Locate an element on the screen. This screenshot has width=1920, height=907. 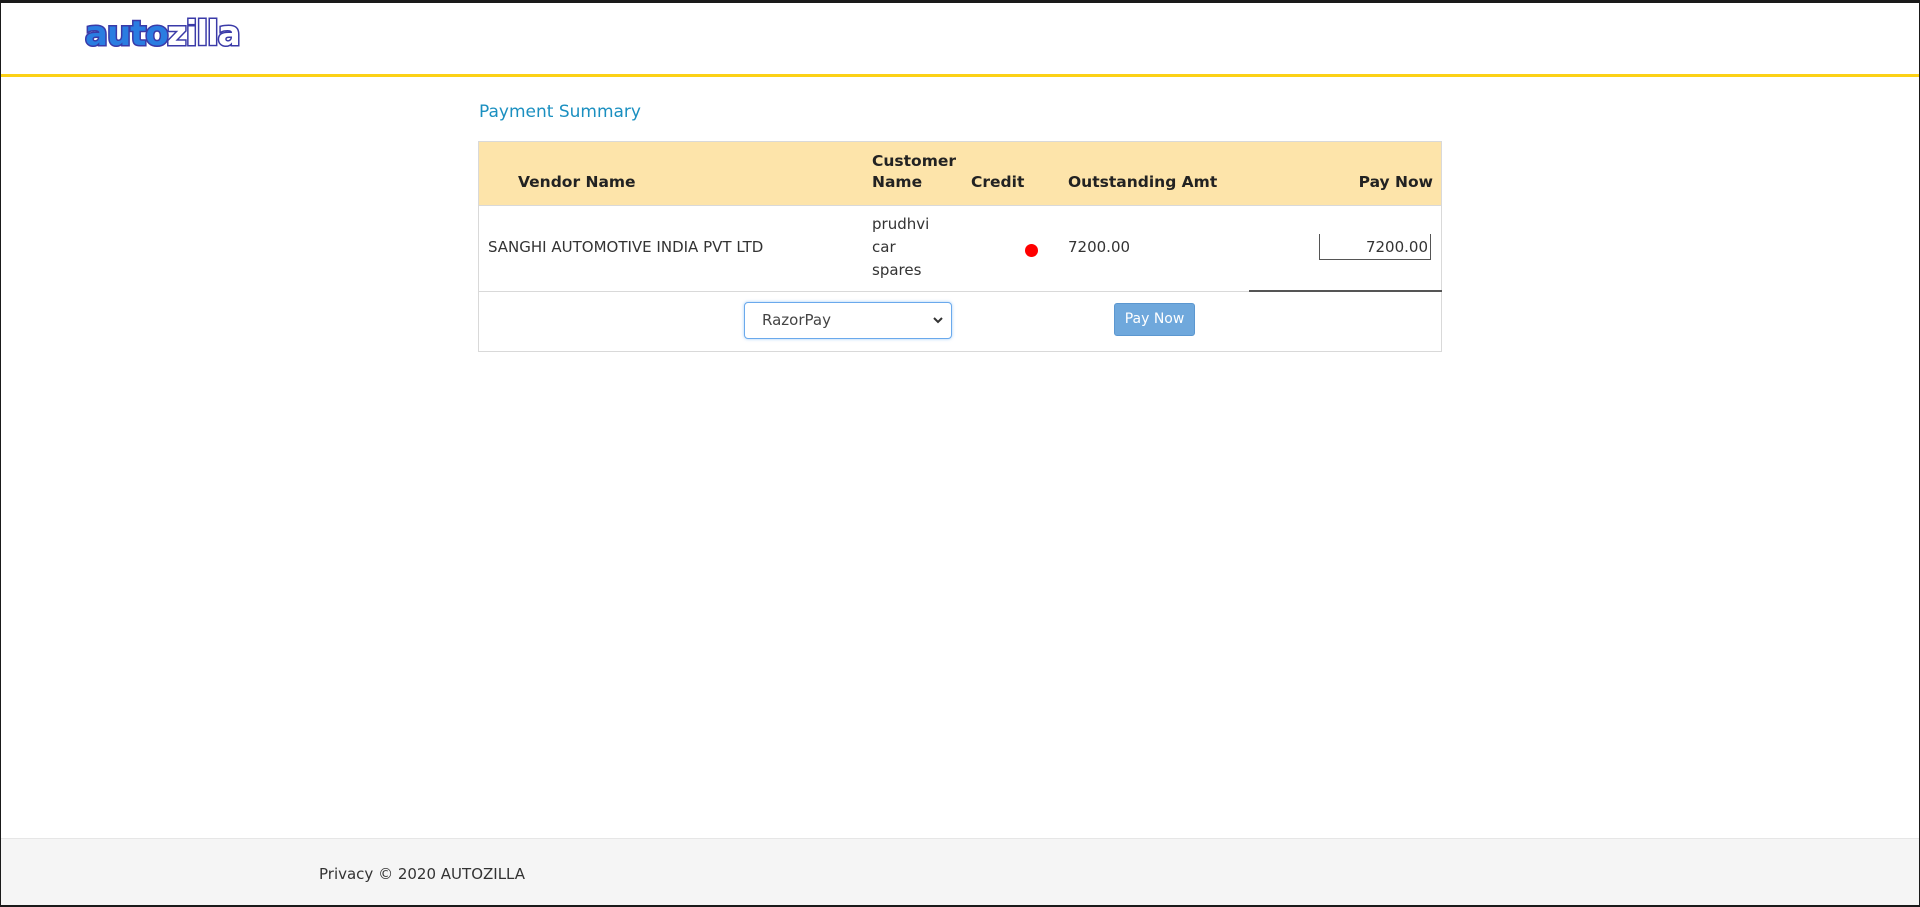
column-header-customer-line1: Customer is located at coordinates (914, 161).